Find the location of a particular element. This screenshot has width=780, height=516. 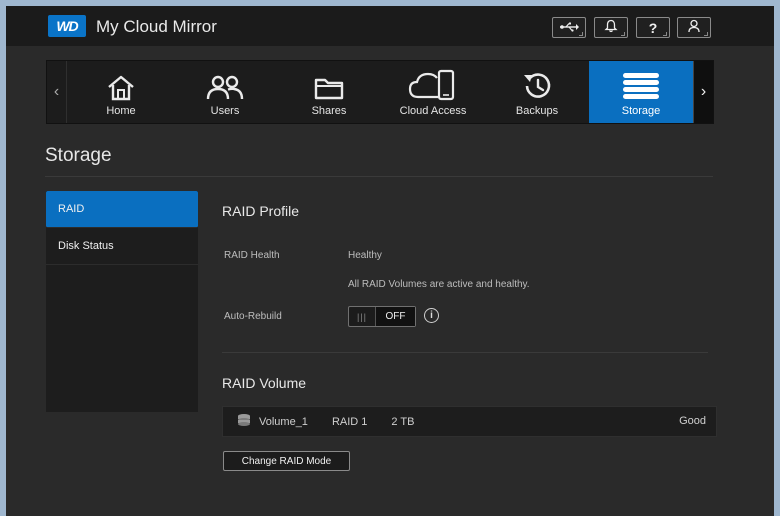

auto-rebuild-label: Auto-Rebuild is located at coordinates (253, 316).